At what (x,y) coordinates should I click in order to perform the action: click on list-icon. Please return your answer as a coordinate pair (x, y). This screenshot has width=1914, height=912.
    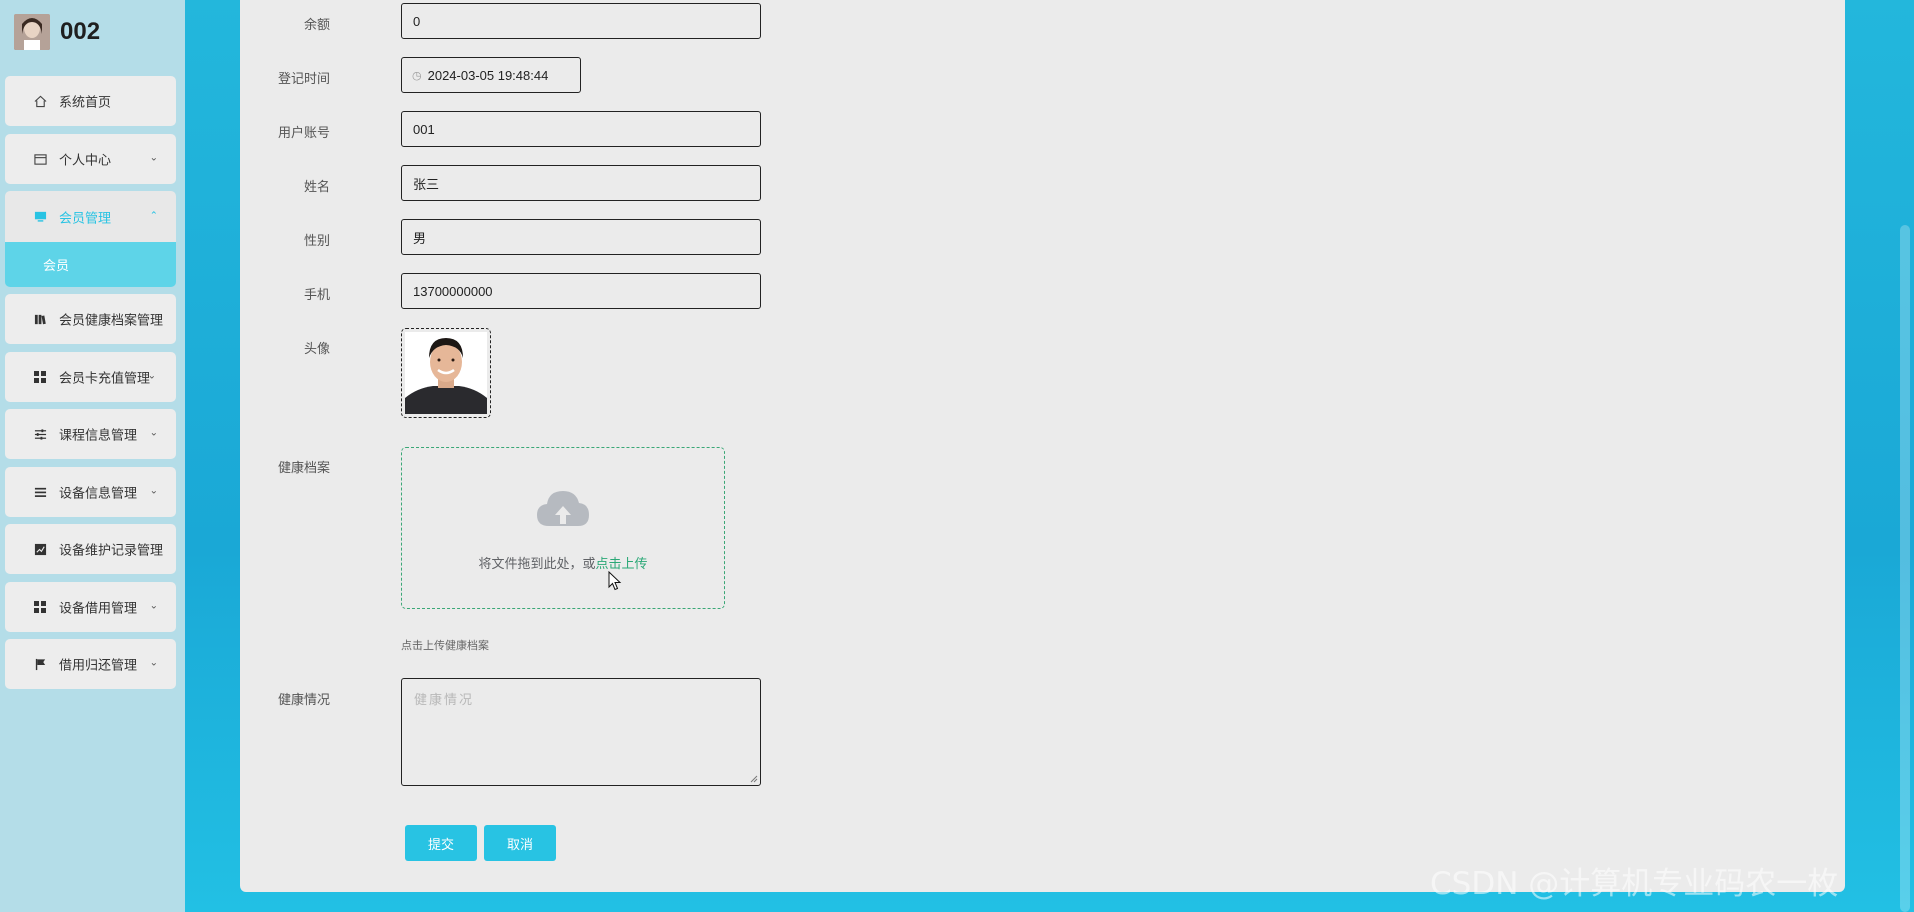
    Looking at the image, I should click on (40, 492).